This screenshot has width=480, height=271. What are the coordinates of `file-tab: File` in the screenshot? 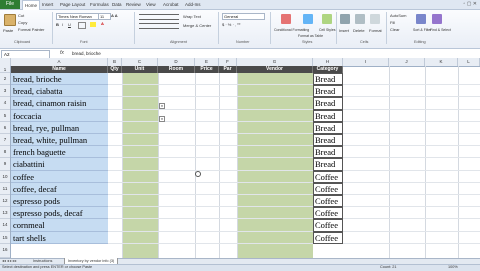 It's located at (10, 4).